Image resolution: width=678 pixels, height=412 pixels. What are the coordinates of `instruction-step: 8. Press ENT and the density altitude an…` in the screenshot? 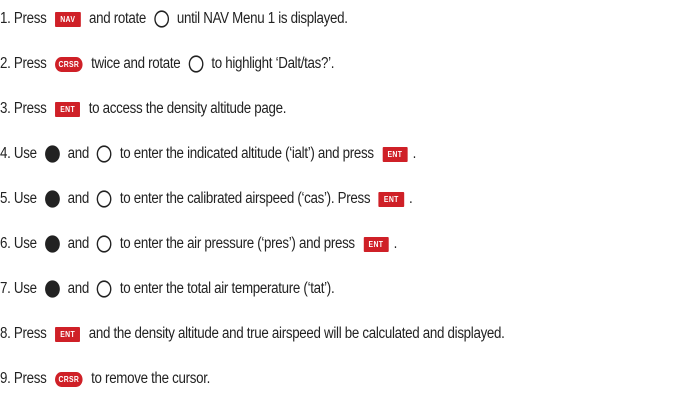 It's located at (252, 334).